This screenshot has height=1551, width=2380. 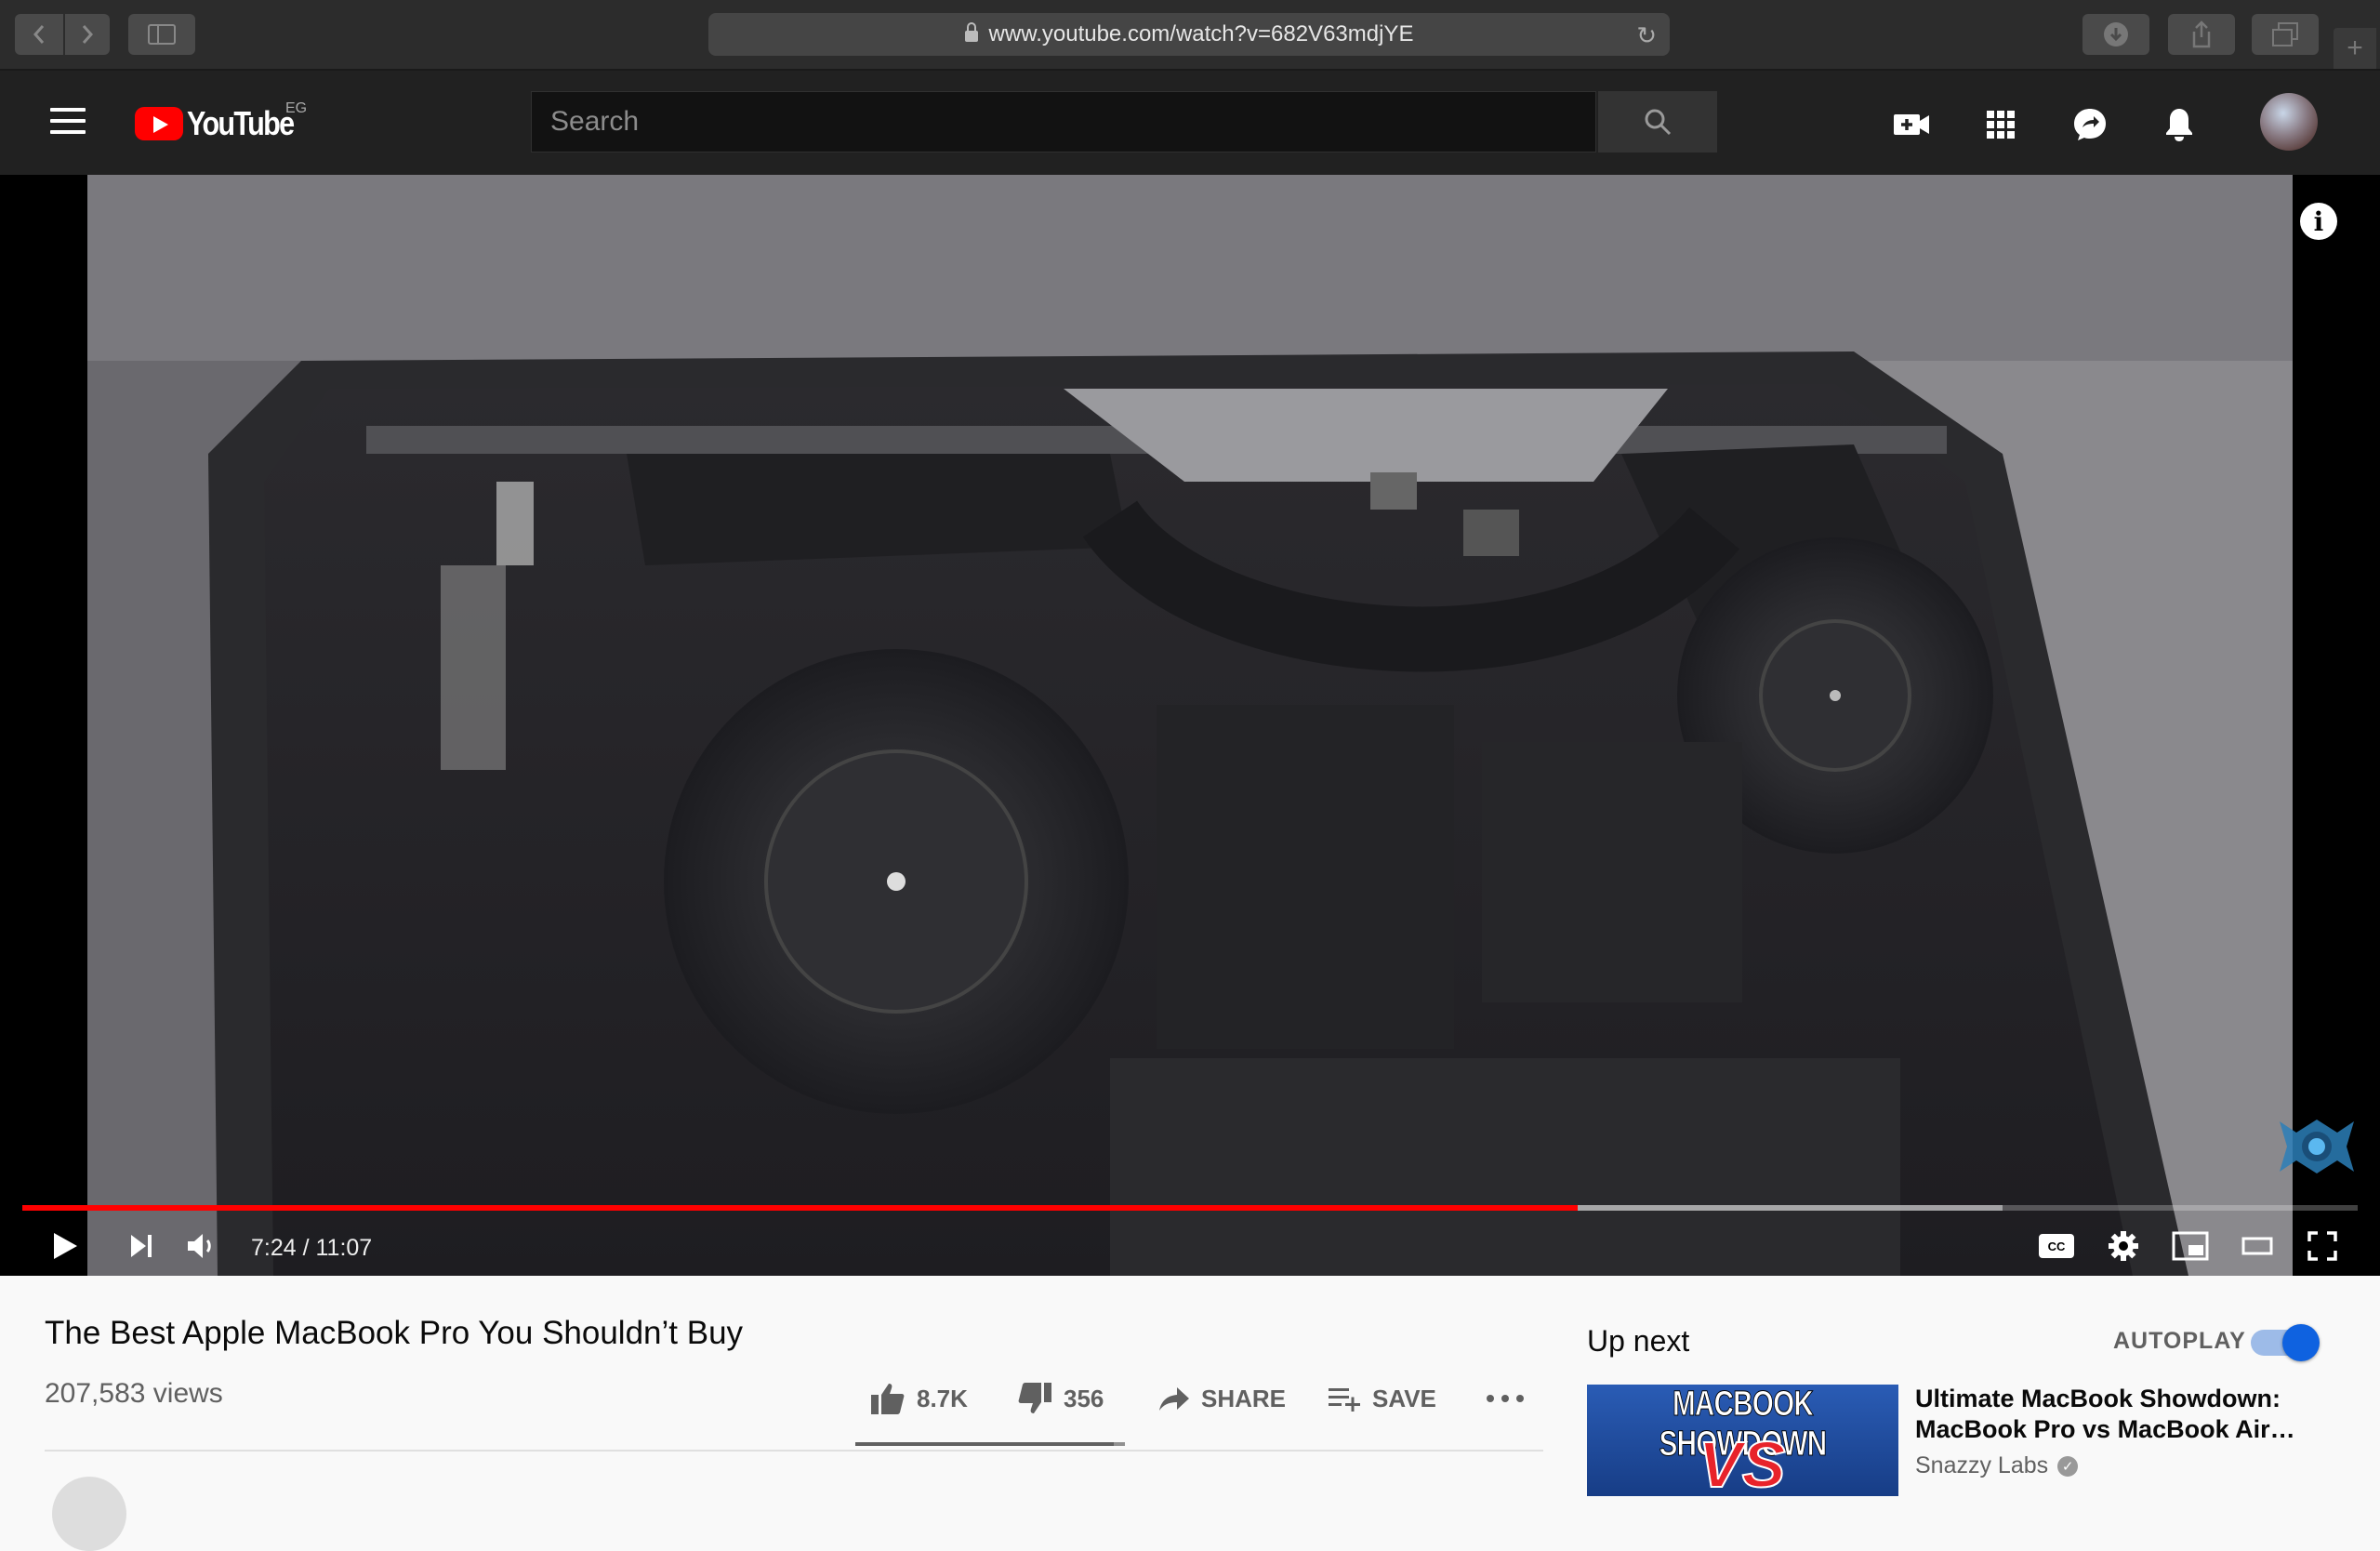 I want to click on plus-icon: +, so click(x=2355, y=48).